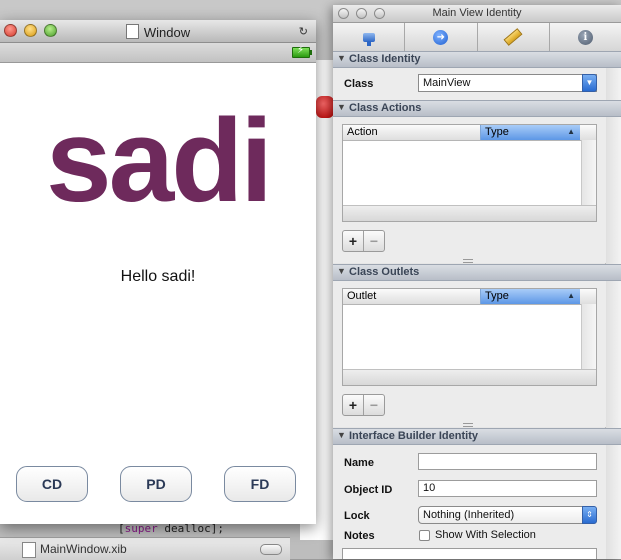 Image resolution: width=621 pixels, height=560 pixels. I want to click on info-icon: i, so click(585, 37).